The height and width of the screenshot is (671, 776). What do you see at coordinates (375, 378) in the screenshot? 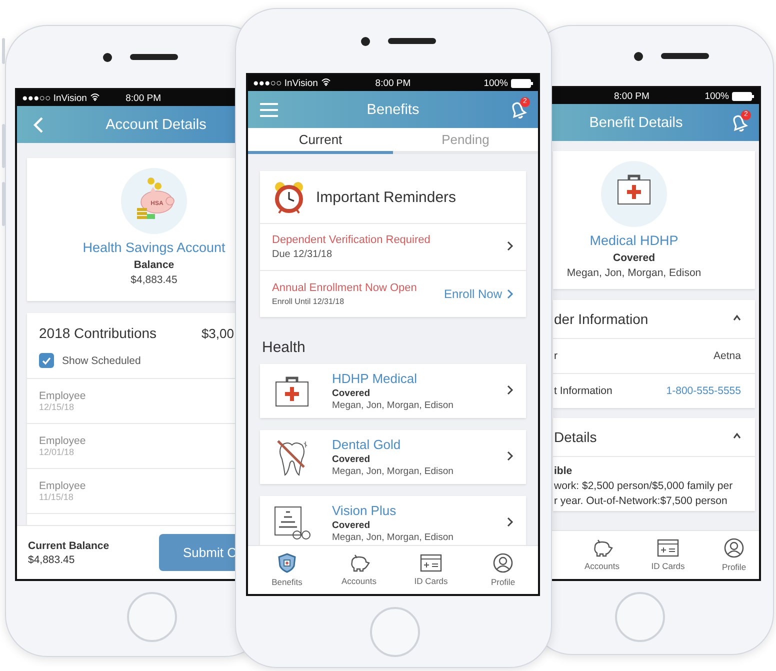
I see `benefit-name: HDHP Medical` at bounding box center [375, 378].